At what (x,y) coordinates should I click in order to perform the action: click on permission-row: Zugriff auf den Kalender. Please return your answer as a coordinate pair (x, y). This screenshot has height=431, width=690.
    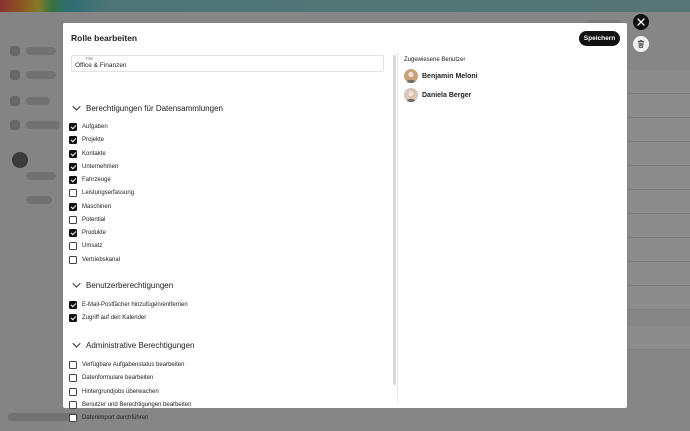
    Looking at the image, I should click on (107, 318).